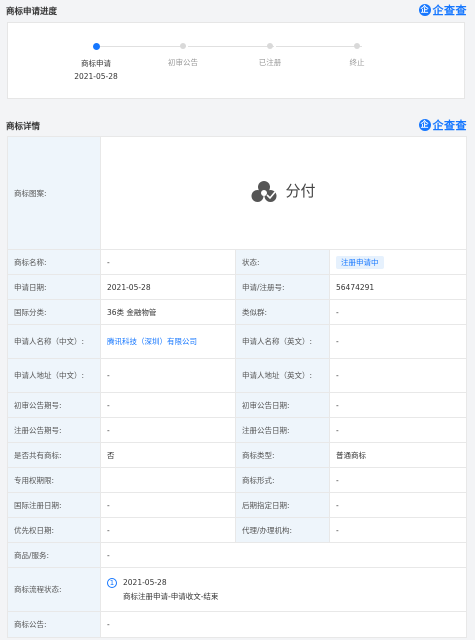 The height and width of the screenshot is (640, 475). I want to click on field-label: 类似群:, so click(282, 312).